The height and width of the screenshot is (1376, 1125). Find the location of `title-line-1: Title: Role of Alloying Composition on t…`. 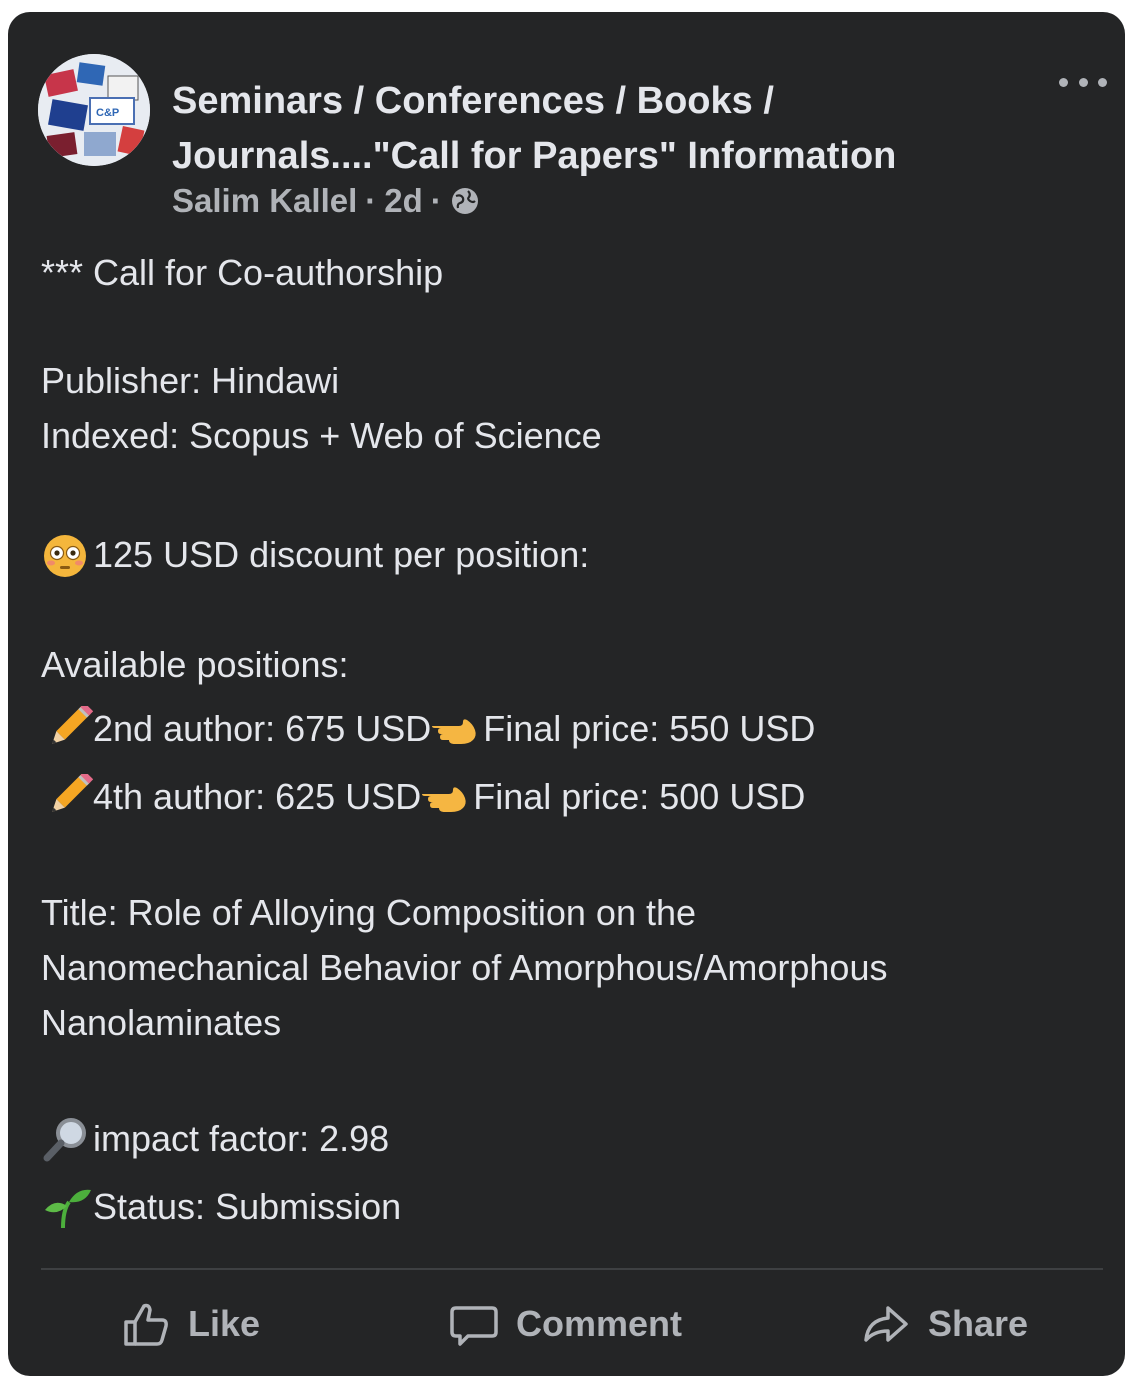

title-line-1: Title: Role of Alloying Composition on t… is located at coordinates (369, 912).